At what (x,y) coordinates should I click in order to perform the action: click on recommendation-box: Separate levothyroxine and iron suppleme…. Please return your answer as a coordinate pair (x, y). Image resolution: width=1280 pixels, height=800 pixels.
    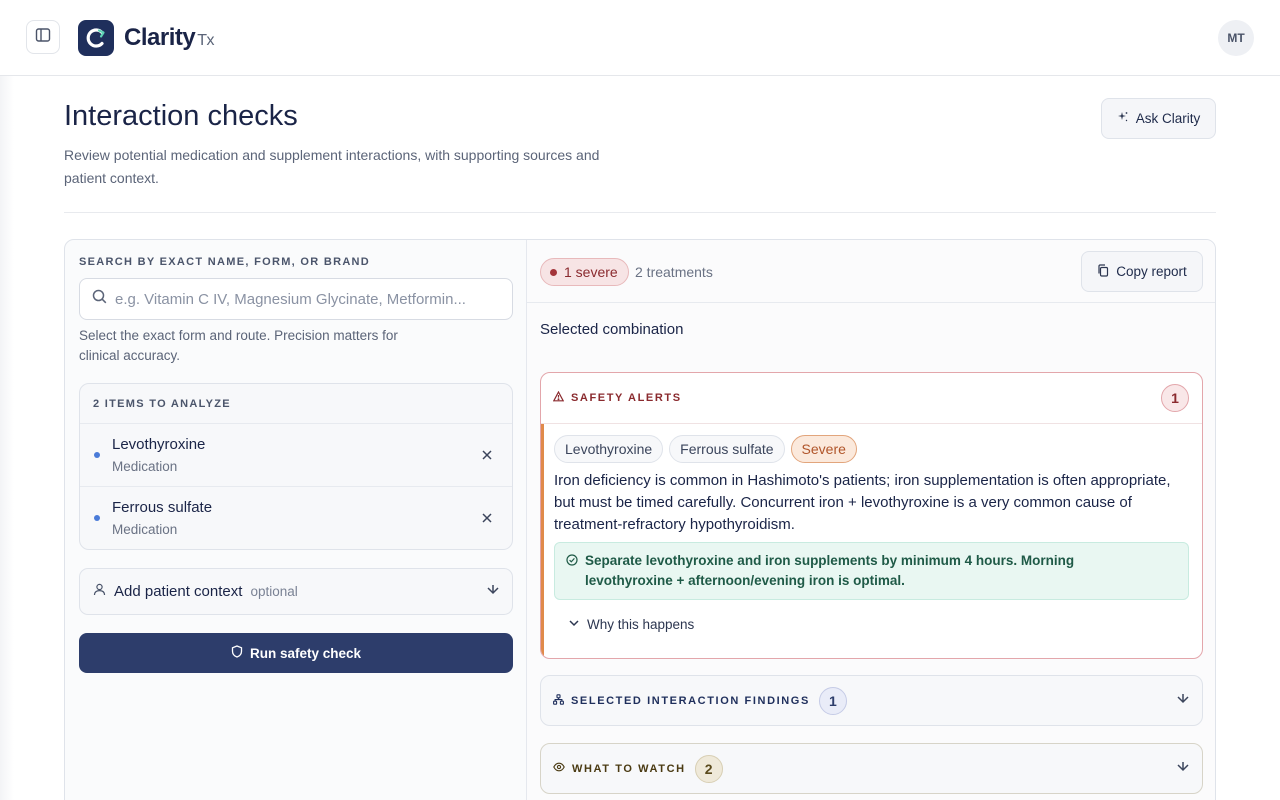
    Looking at the image, I should click on (871, 571).